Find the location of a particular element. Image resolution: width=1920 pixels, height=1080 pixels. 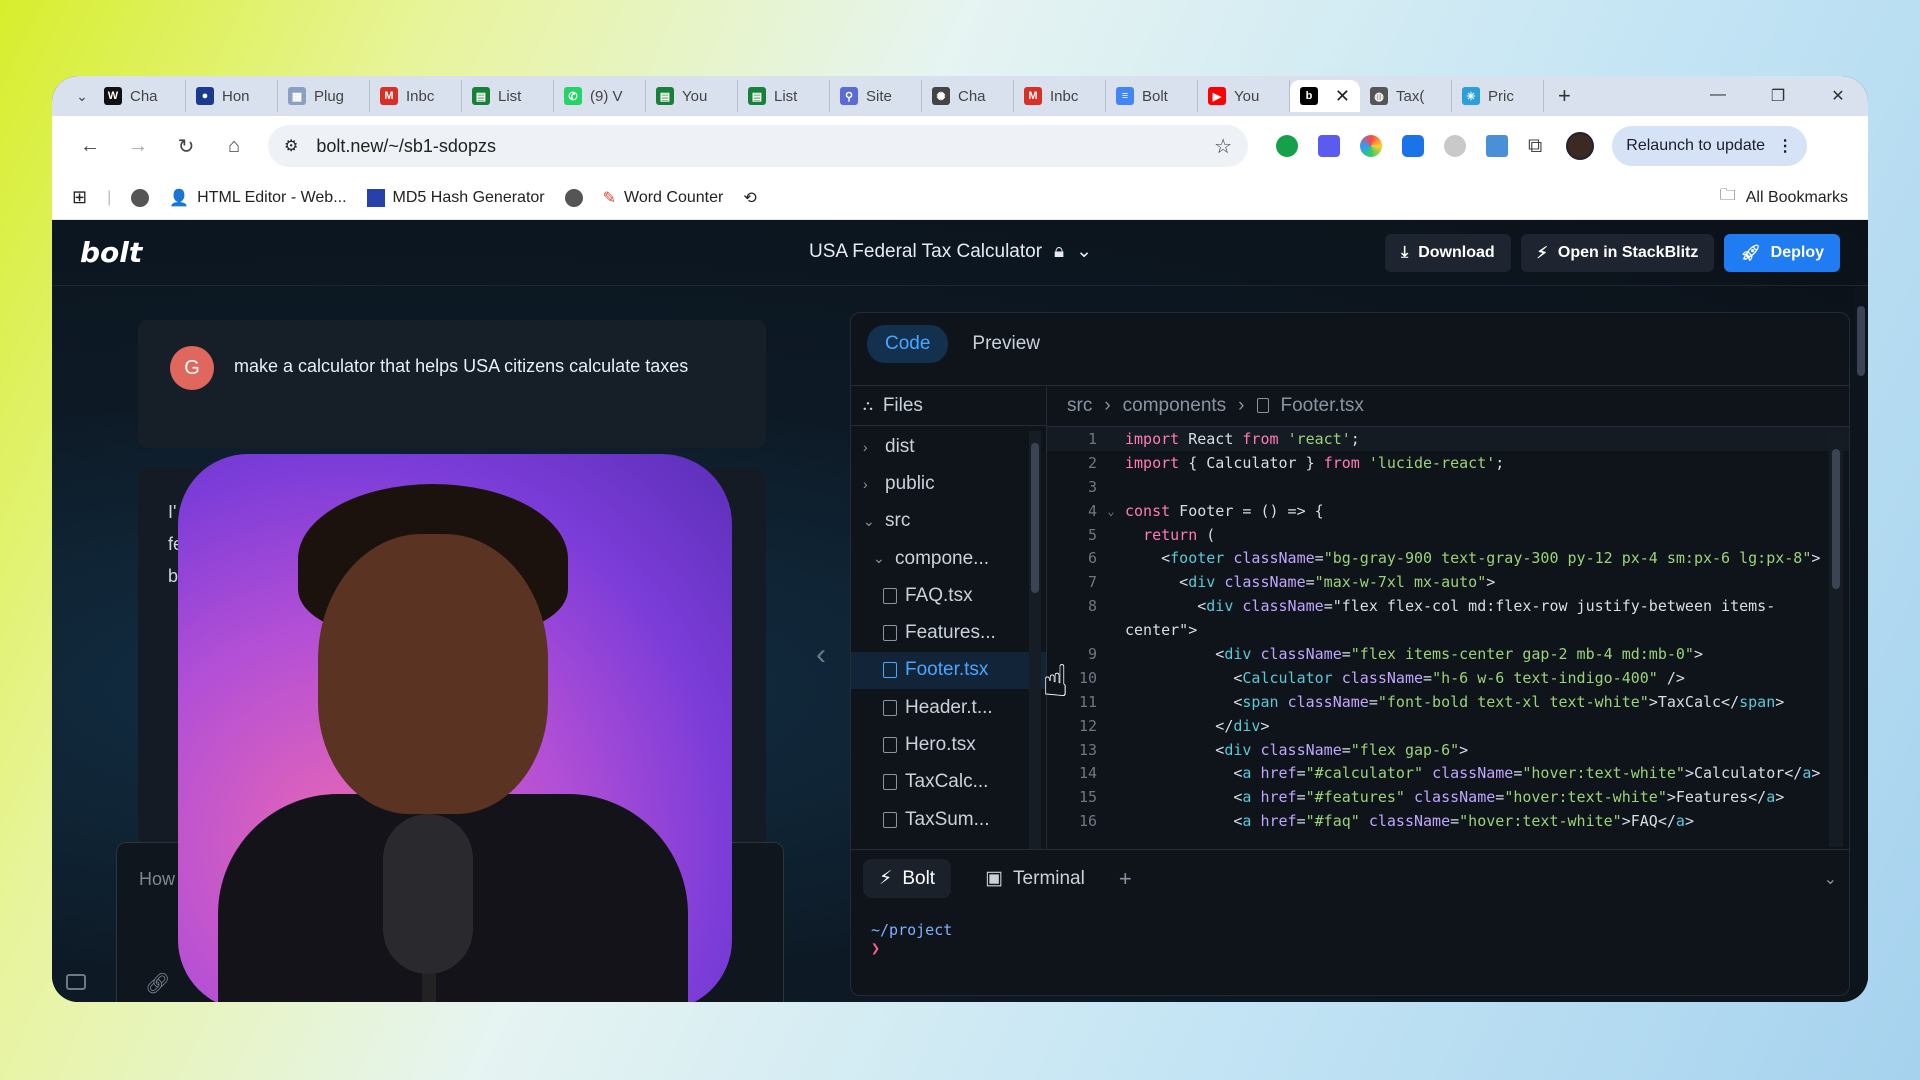

extension-d-icon is located at coordinates (1329, 146).